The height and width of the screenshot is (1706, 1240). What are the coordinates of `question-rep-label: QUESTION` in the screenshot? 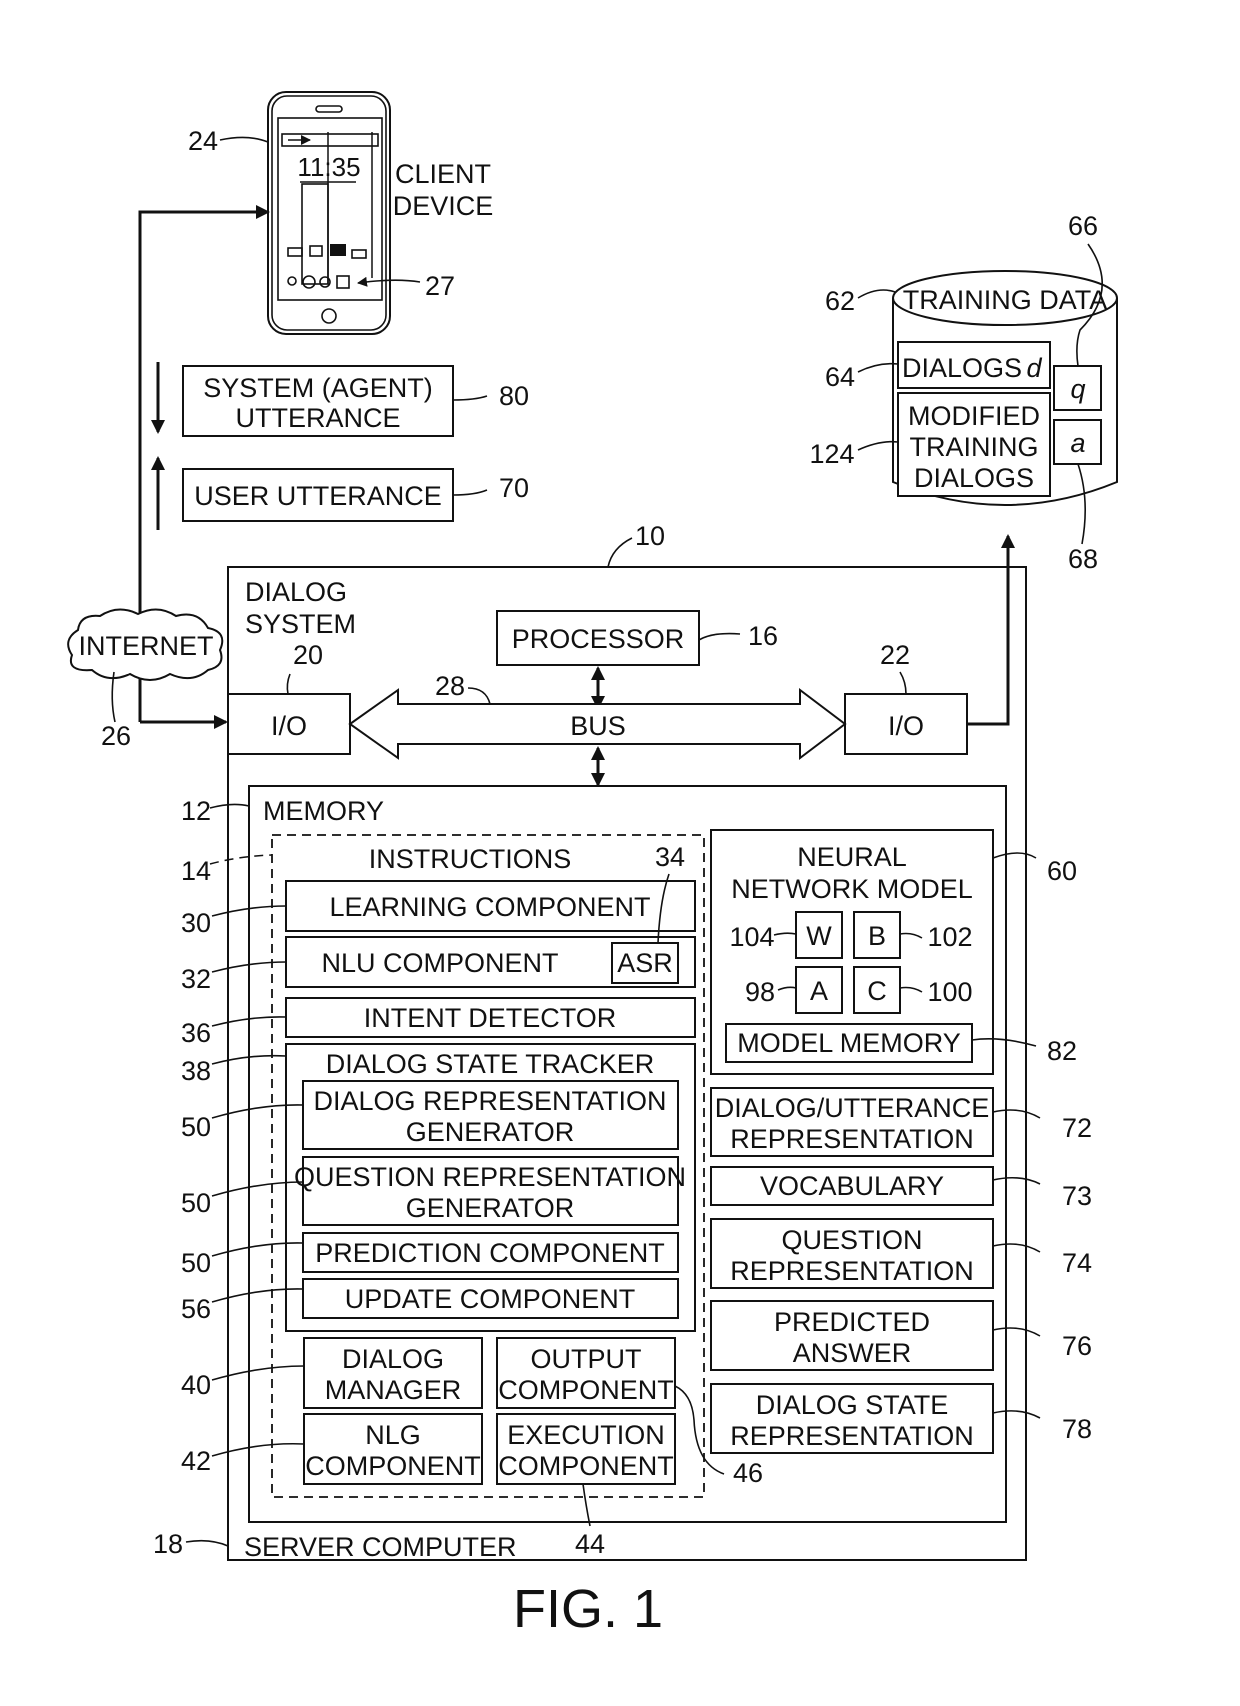 It's located at (851, 1240).